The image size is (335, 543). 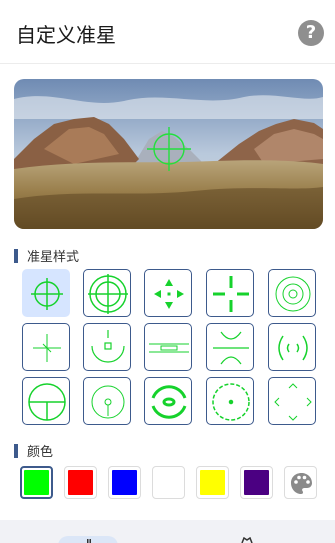 I want to click on colors-section-title: 颜色, so click(x=33, y=450).